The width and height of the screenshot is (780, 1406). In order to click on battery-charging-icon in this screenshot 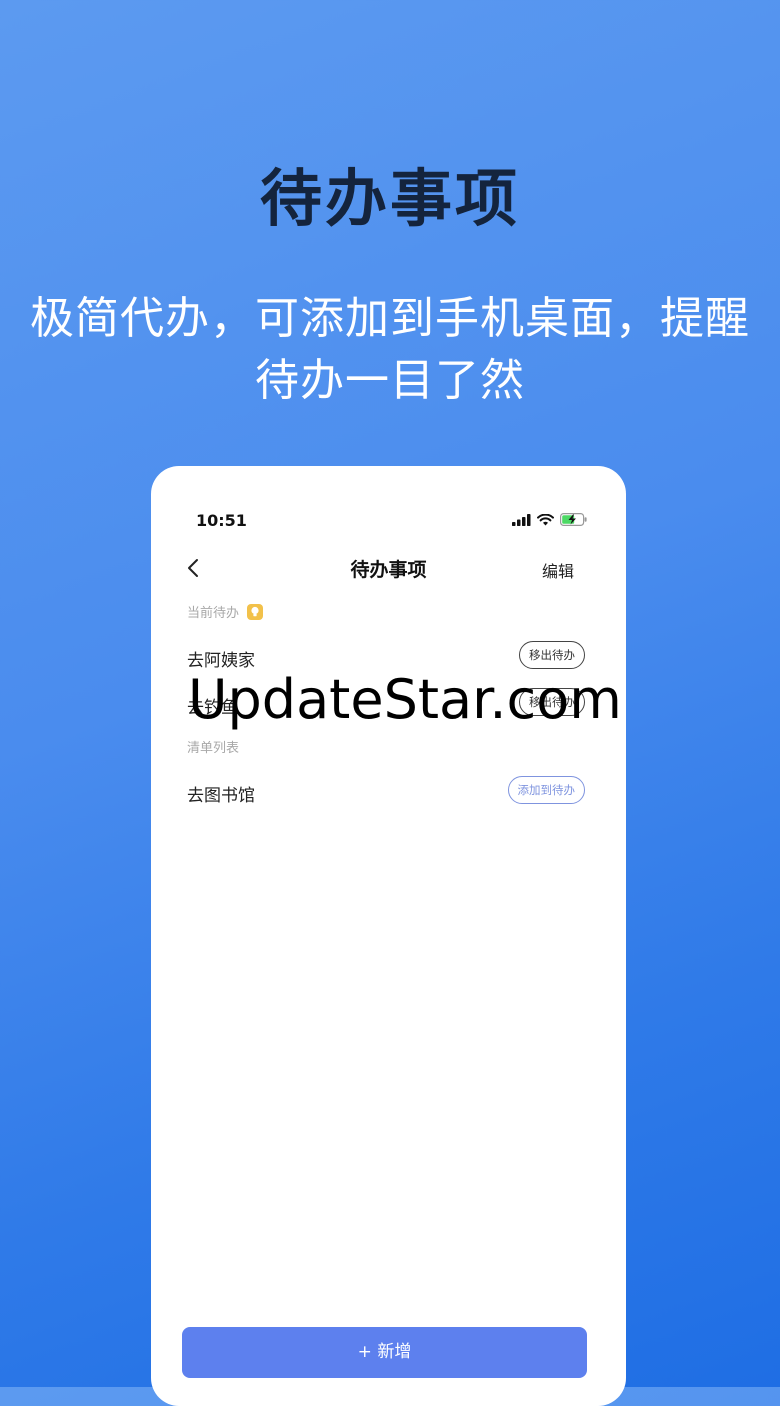, I will do `click(573, 519)`.